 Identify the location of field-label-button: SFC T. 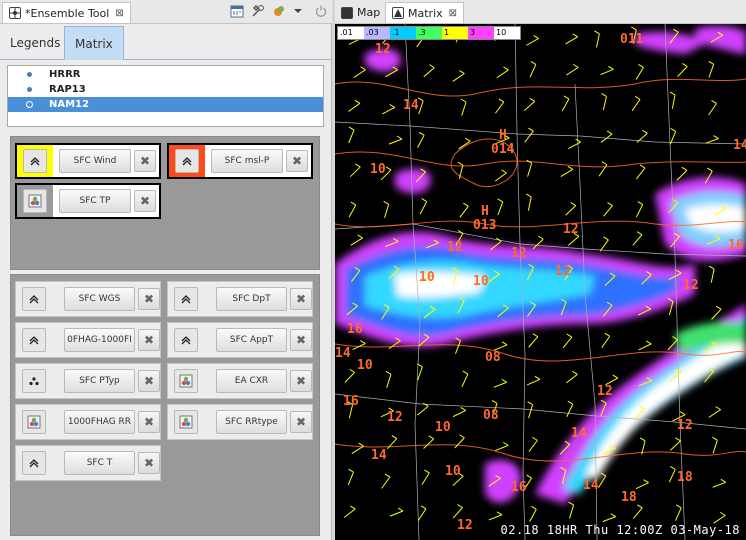
(99, 463).